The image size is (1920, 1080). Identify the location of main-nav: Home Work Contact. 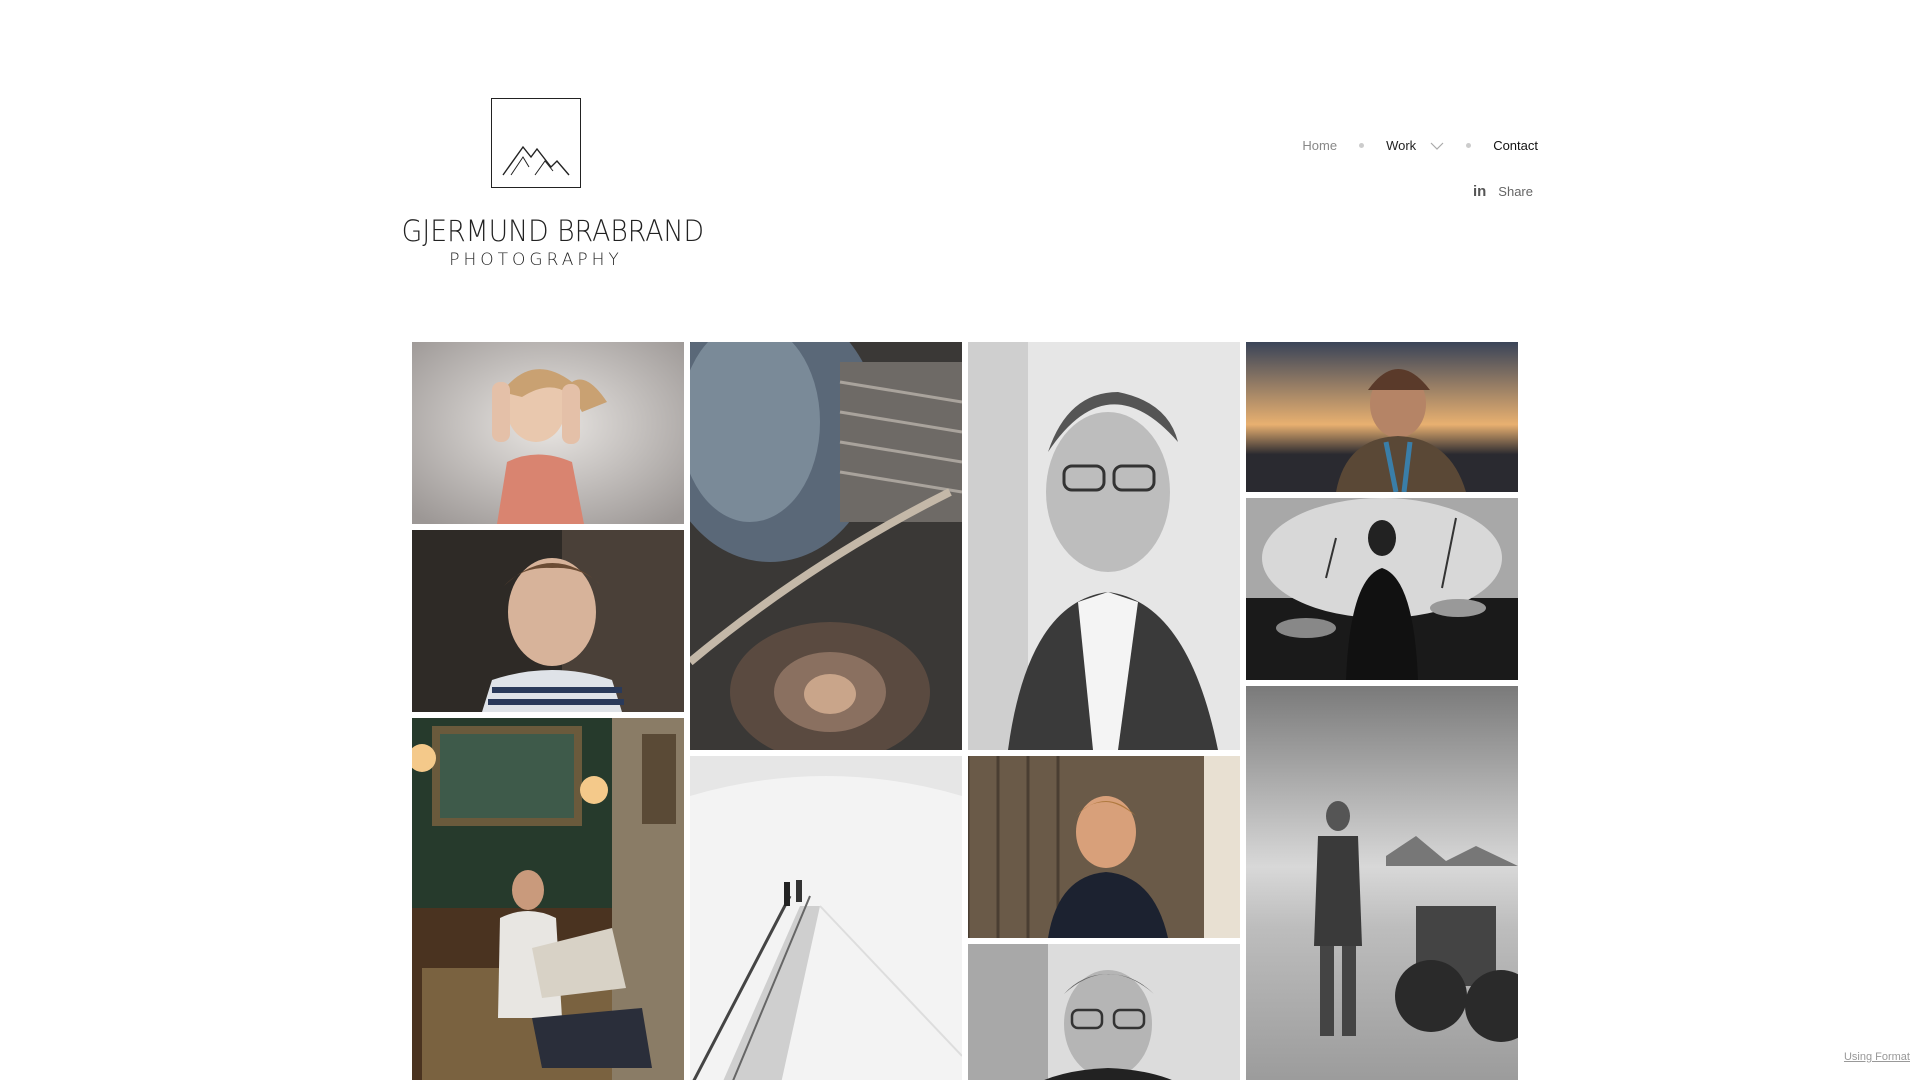
(1420, 145).